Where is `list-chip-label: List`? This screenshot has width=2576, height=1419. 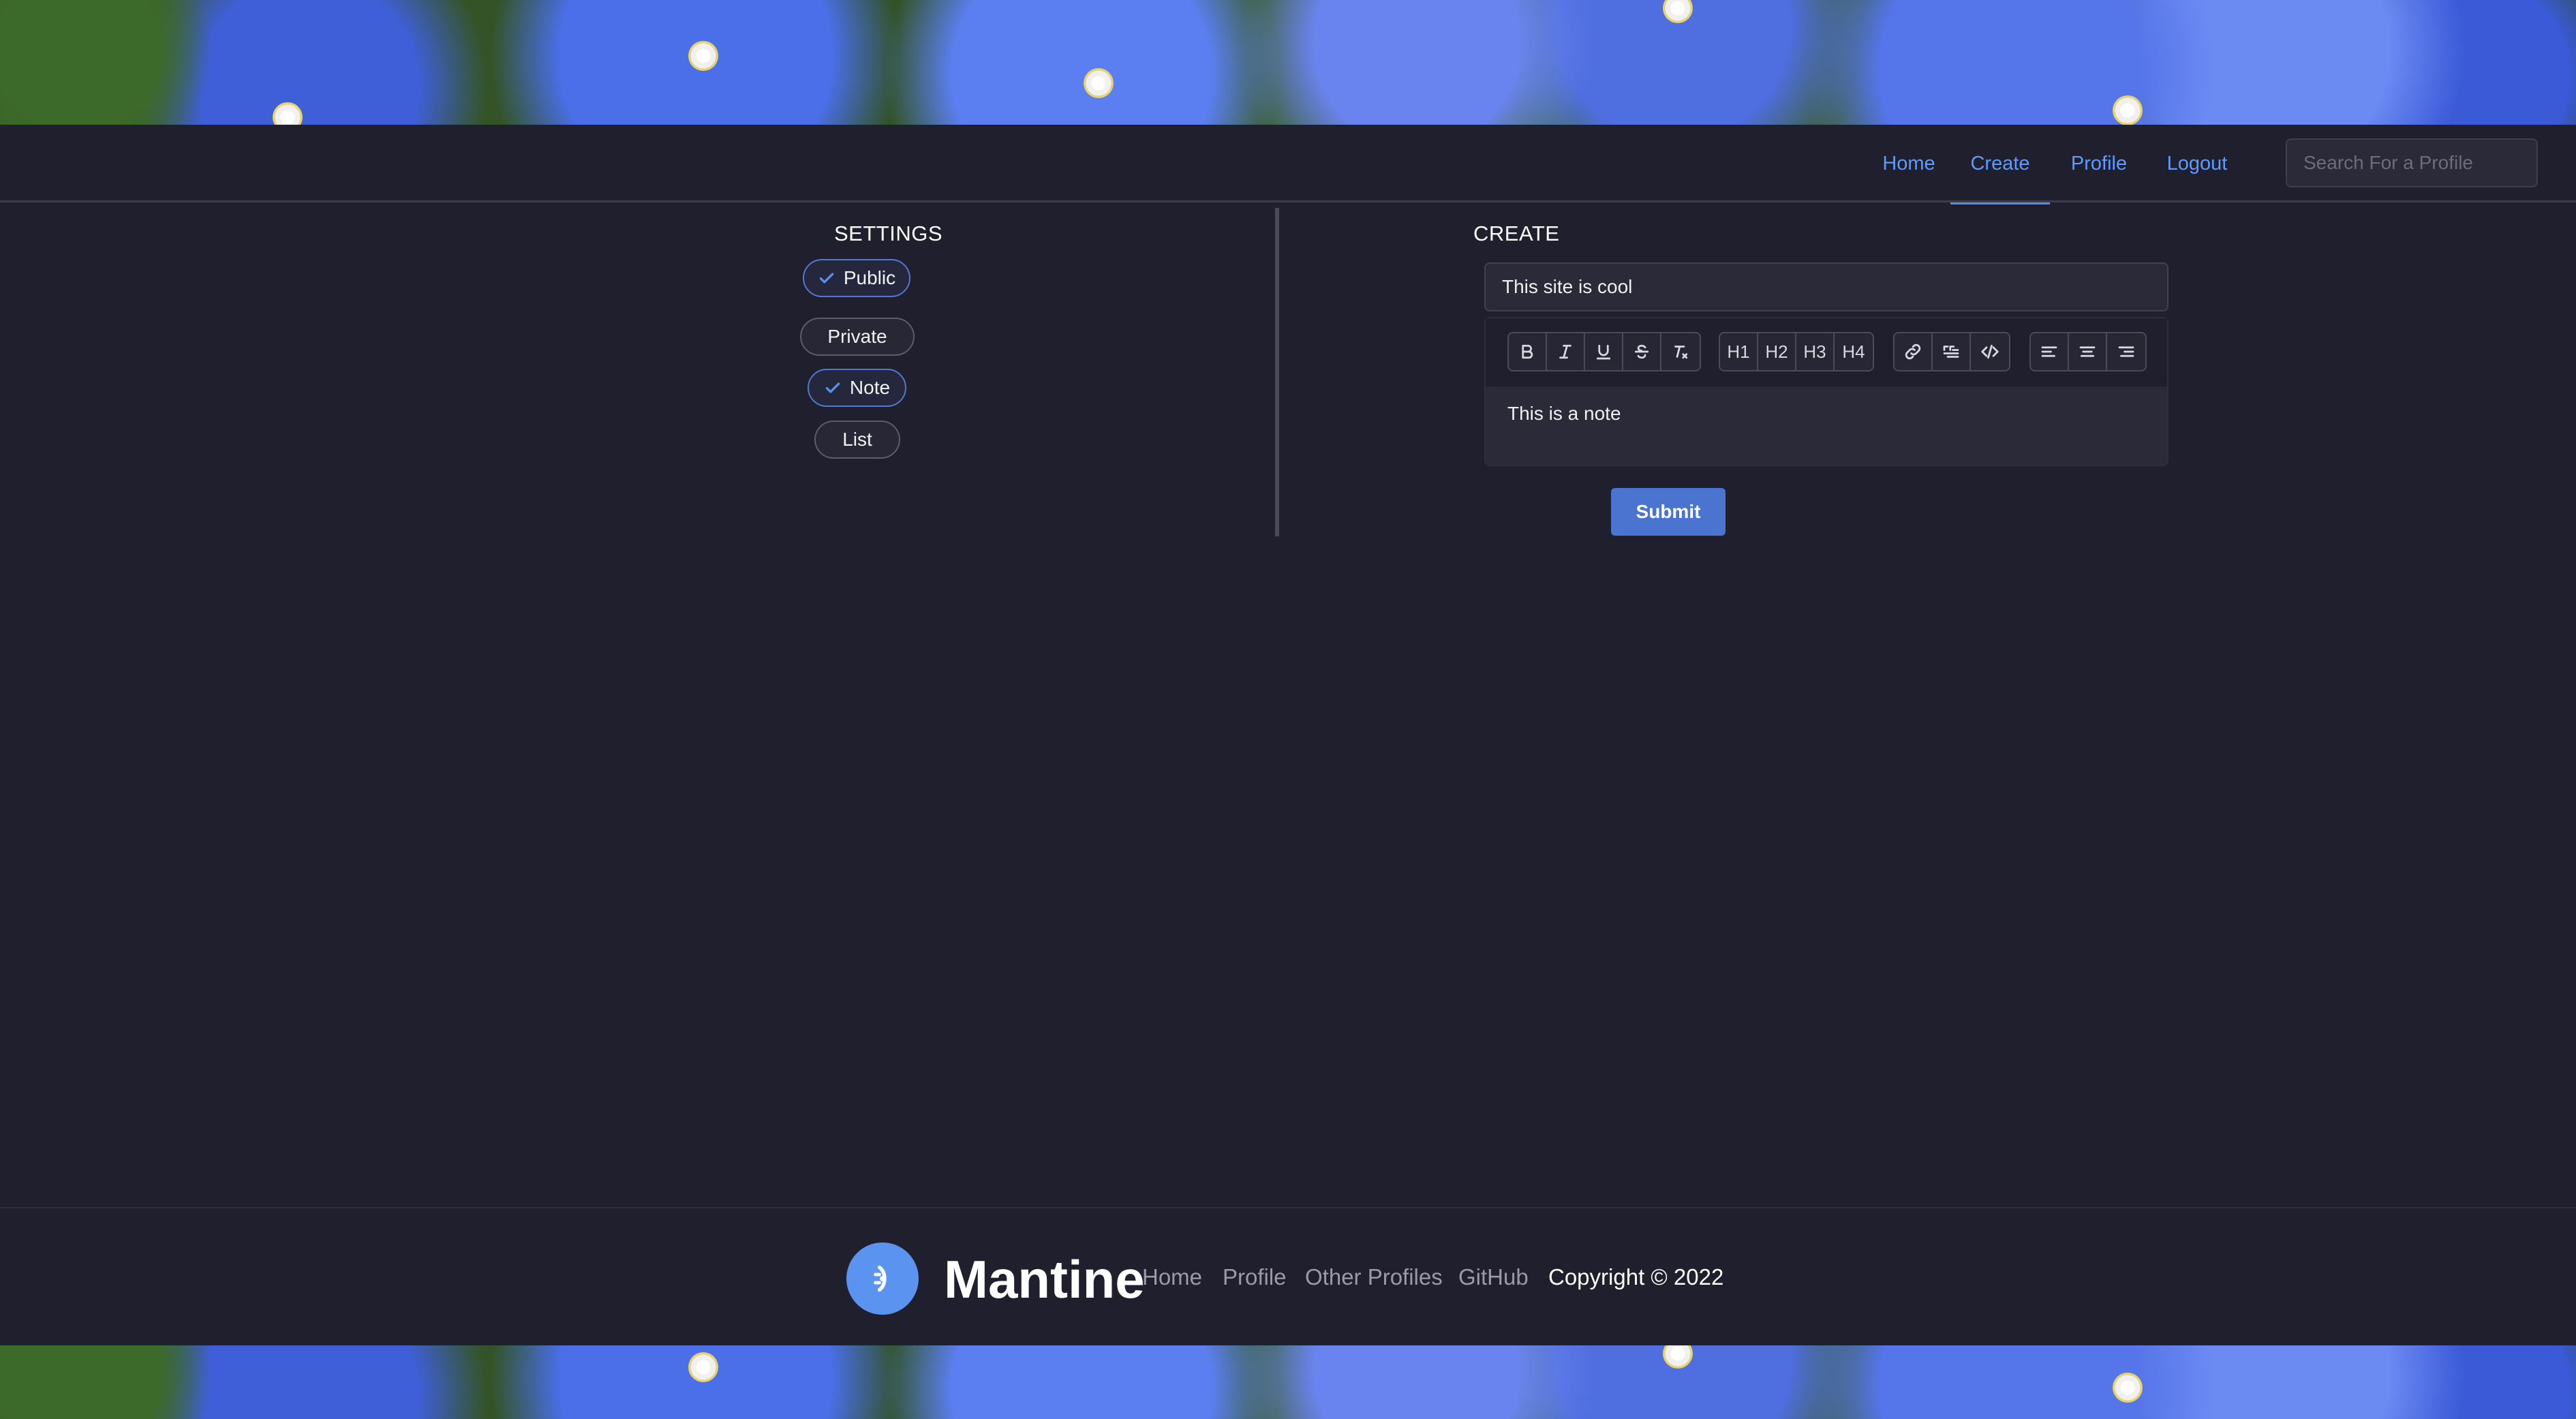
list-chip-label: List is located at coordinates (857, 439).